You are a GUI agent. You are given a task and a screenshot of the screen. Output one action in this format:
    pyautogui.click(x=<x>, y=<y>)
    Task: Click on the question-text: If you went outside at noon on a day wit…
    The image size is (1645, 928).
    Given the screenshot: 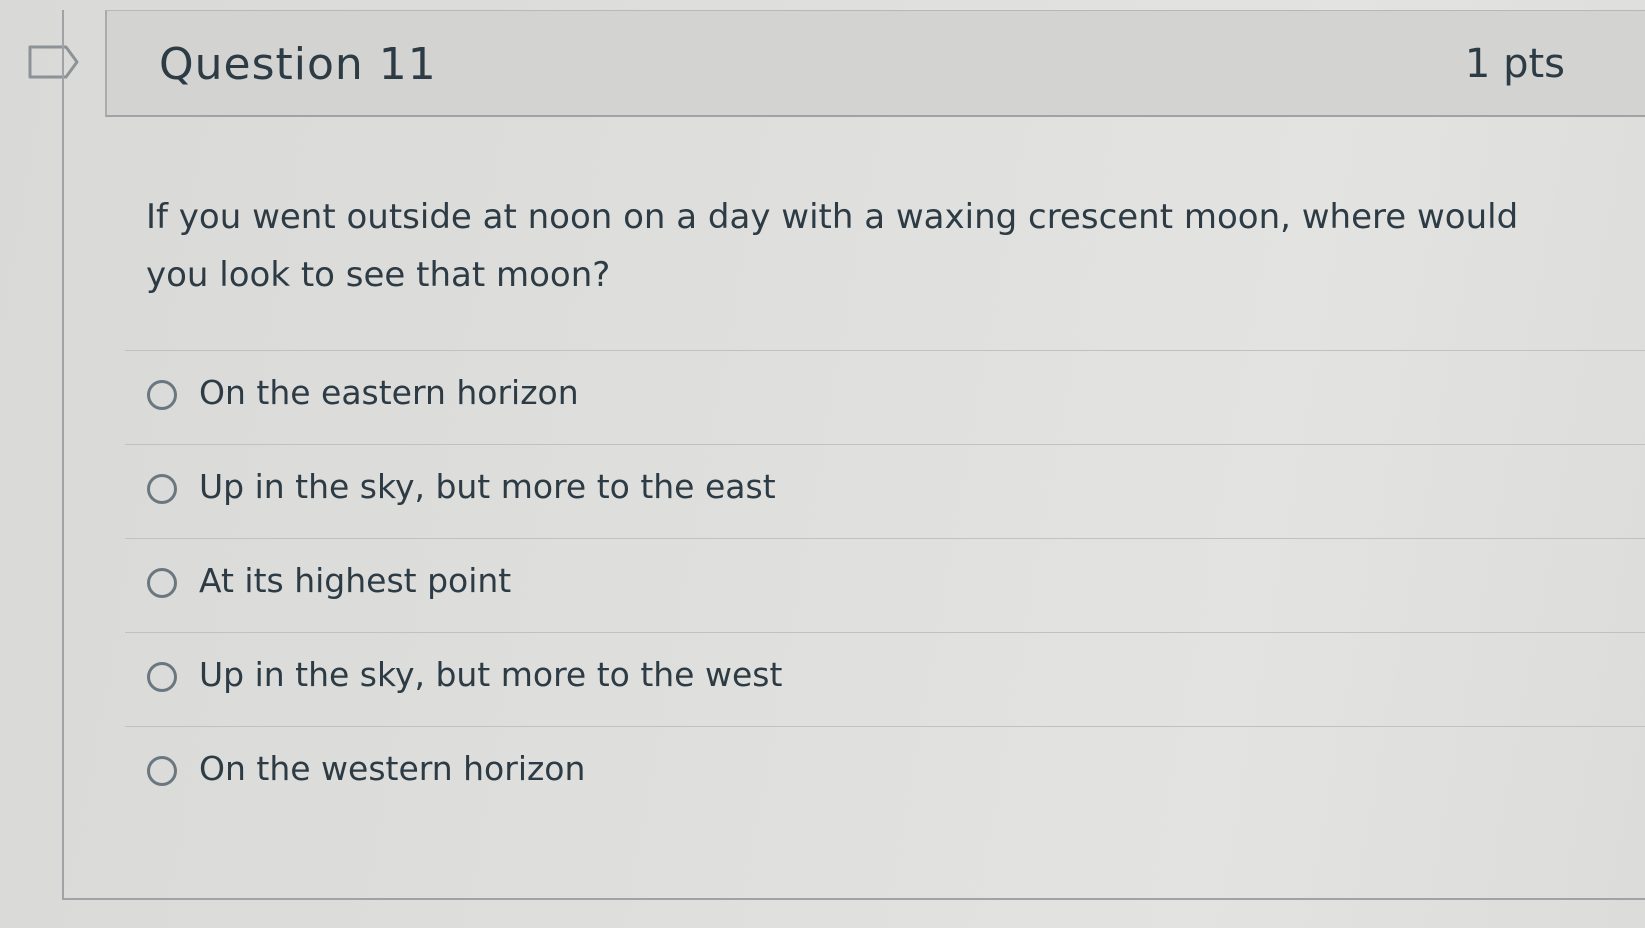 What is the action you would take?
    pyautogui.click(x=832, y=246)
    